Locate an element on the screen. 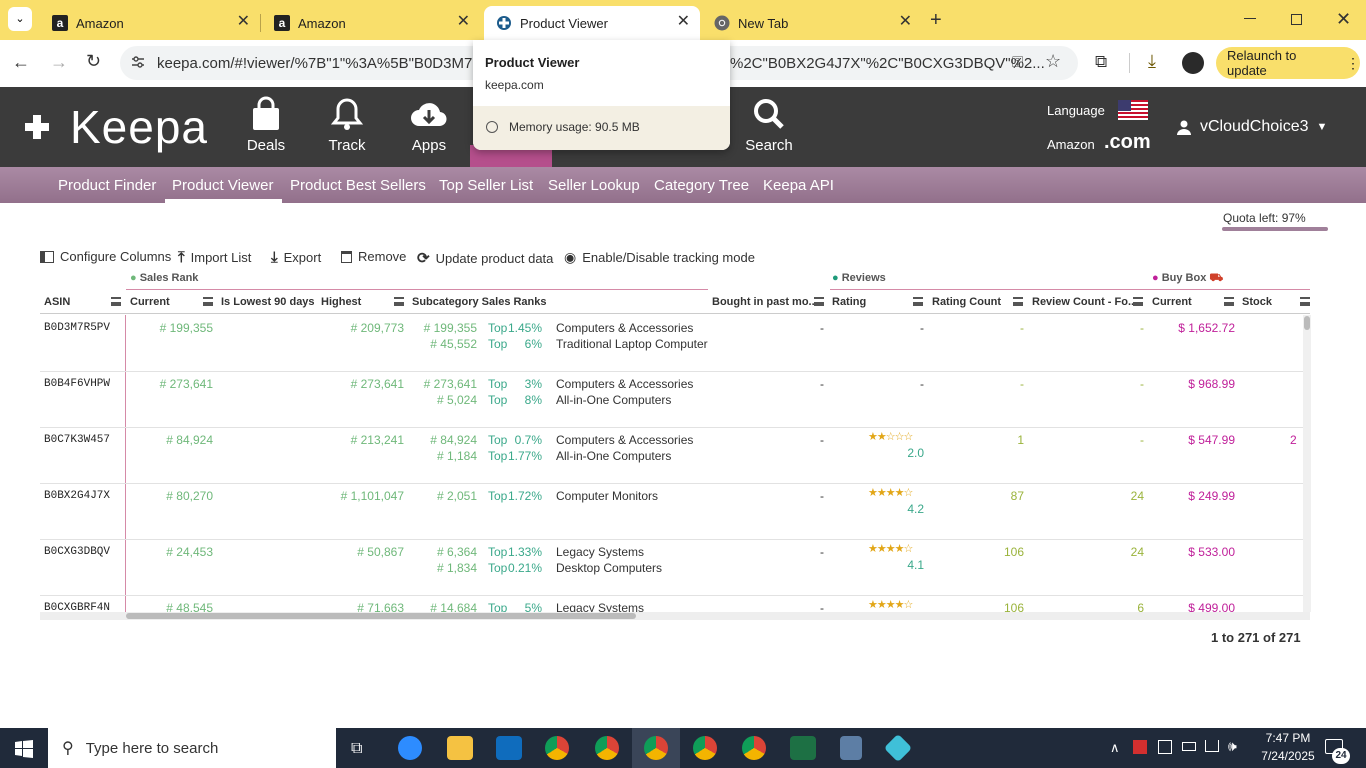 Image resolution: width=1366 pixels, height=768 pixels. excel-icon is located at coordinates (803, 748).